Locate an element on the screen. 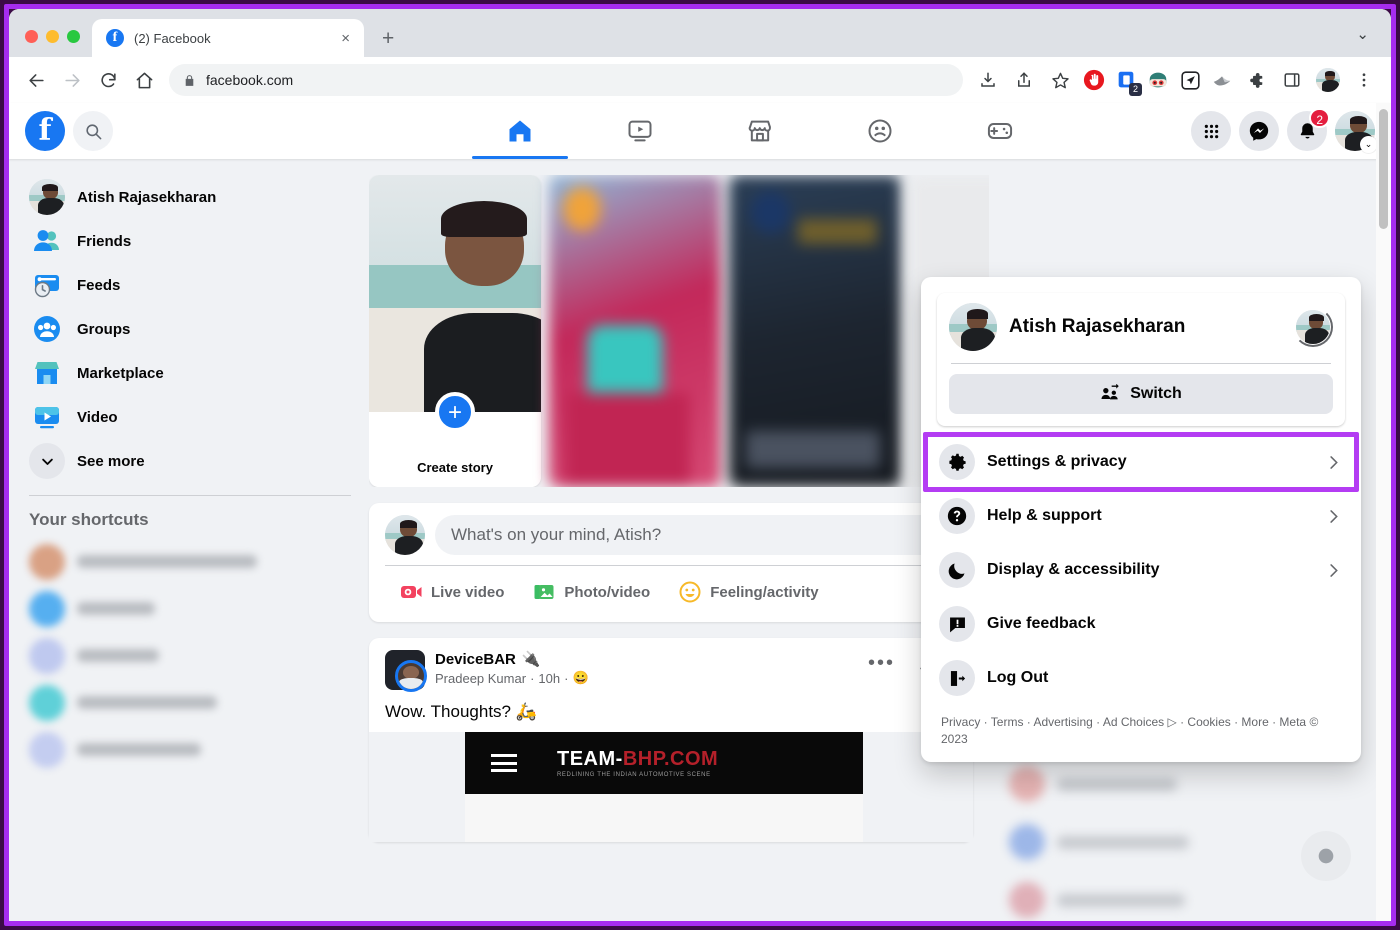  menu-item-give-feedback: Give feedback is located at coordinates (1141, 624).